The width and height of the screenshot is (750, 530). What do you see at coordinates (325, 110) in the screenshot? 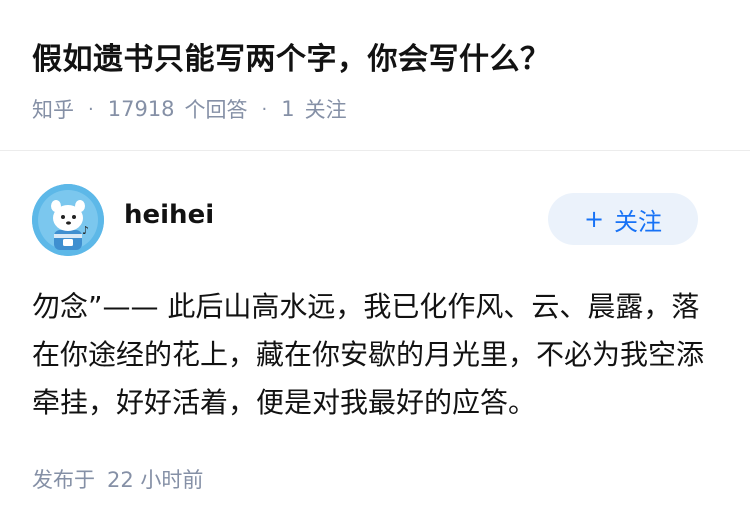
I see `follower-count-label: 关注` at bounding box center [325, 110].